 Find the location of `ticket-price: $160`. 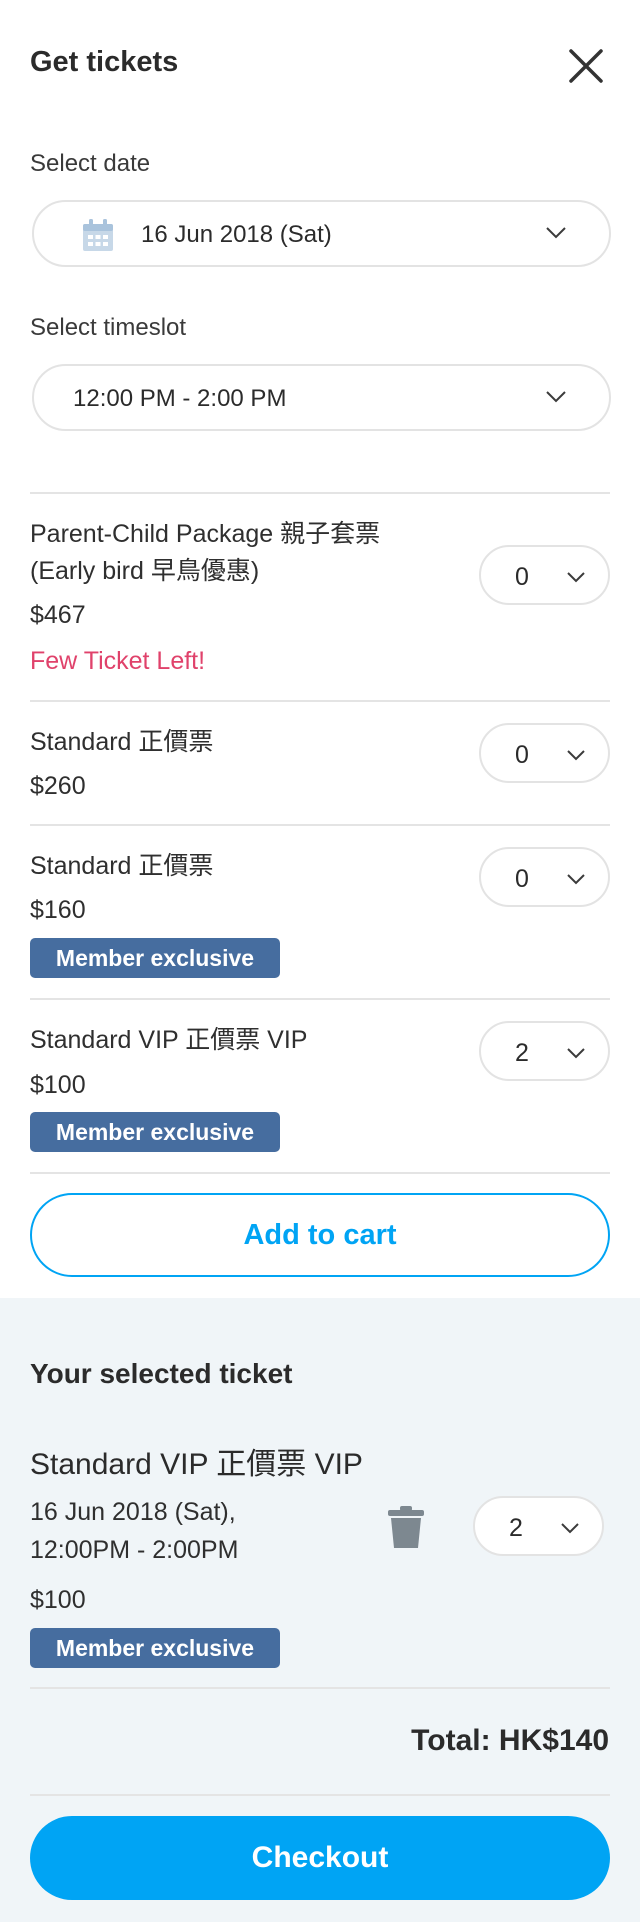

ticket-price: $160 is located at coordinates (58, 910).